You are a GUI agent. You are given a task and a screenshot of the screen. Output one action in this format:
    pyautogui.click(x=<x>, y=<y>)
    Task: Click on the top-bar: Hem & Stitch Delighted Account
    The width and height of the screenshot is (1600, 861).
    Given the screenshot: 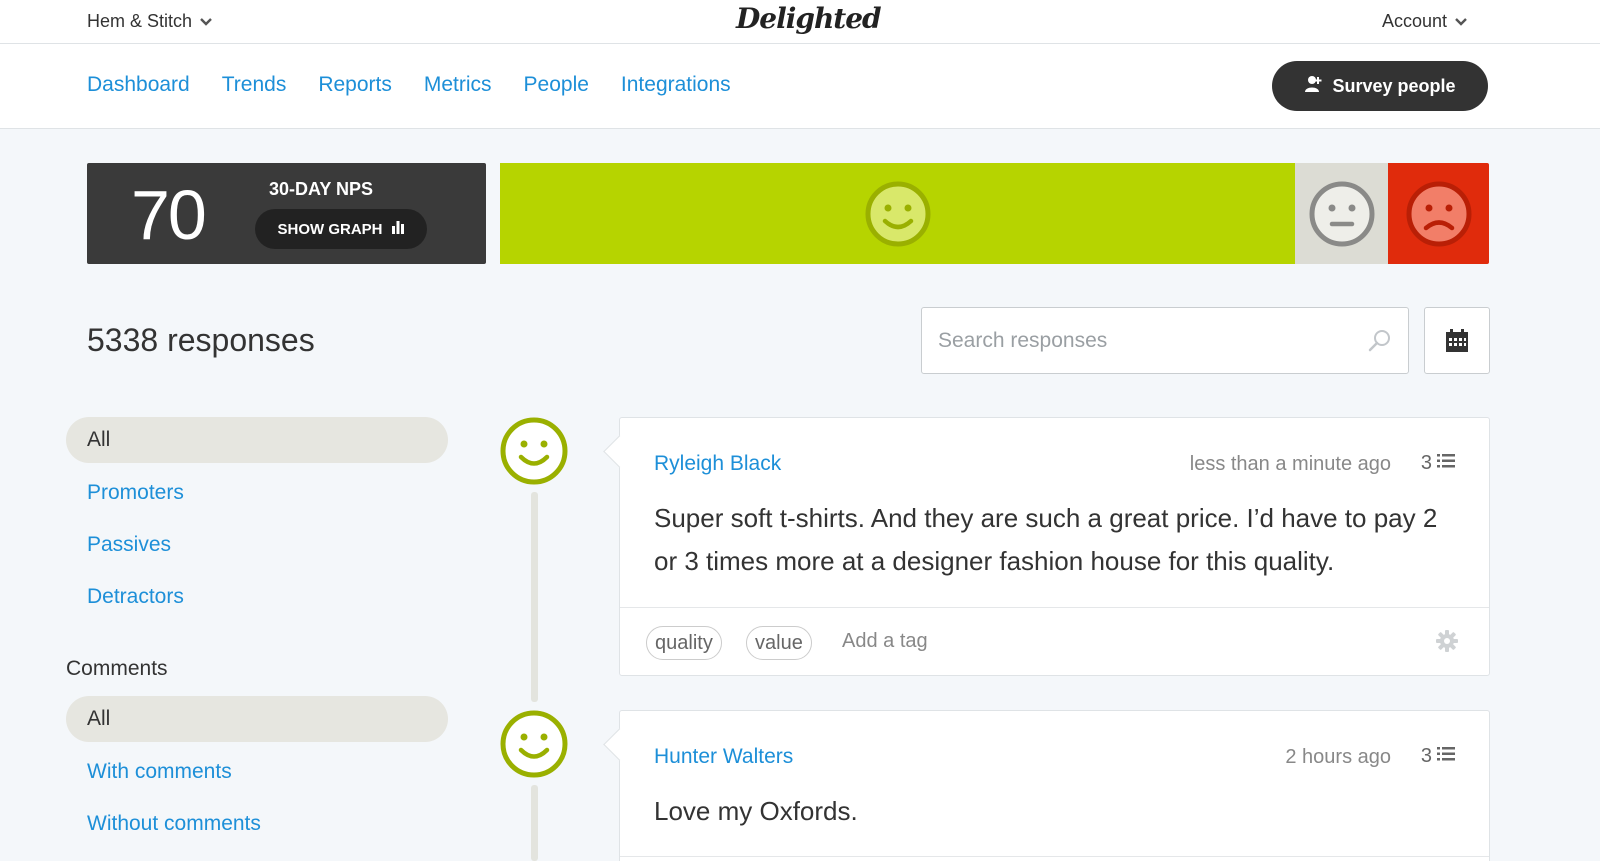 What is the action you would take?
    pyautogui.click(x=800, y=22)
    